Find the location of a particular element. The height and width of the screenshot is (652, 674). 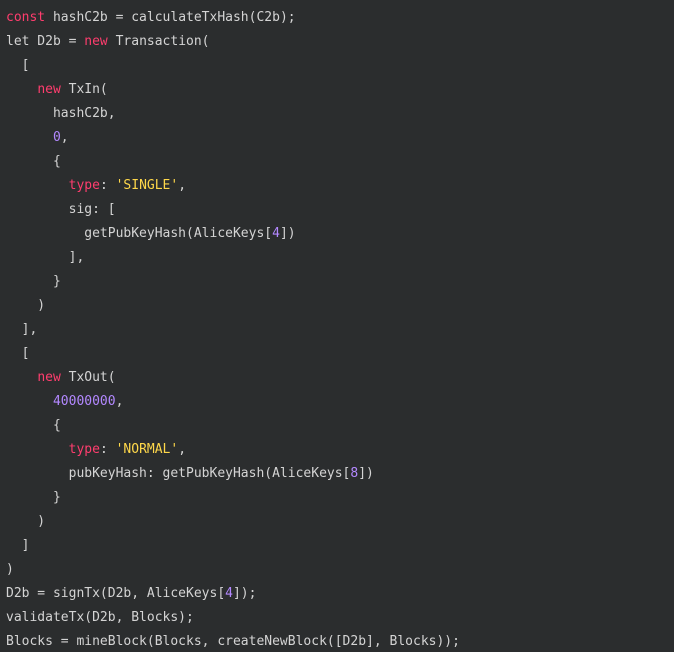

code-line: const hashC2b = calculateTxHash(C2b); is located at coordinates (340, 18).